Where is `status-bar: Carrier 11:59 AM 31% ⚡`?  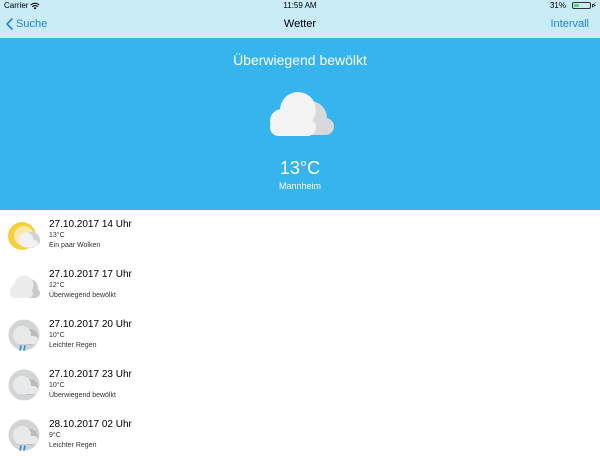
status-bar: Carrier 11:59 AM 31% ⚡ is located at coordinates (300, 6).